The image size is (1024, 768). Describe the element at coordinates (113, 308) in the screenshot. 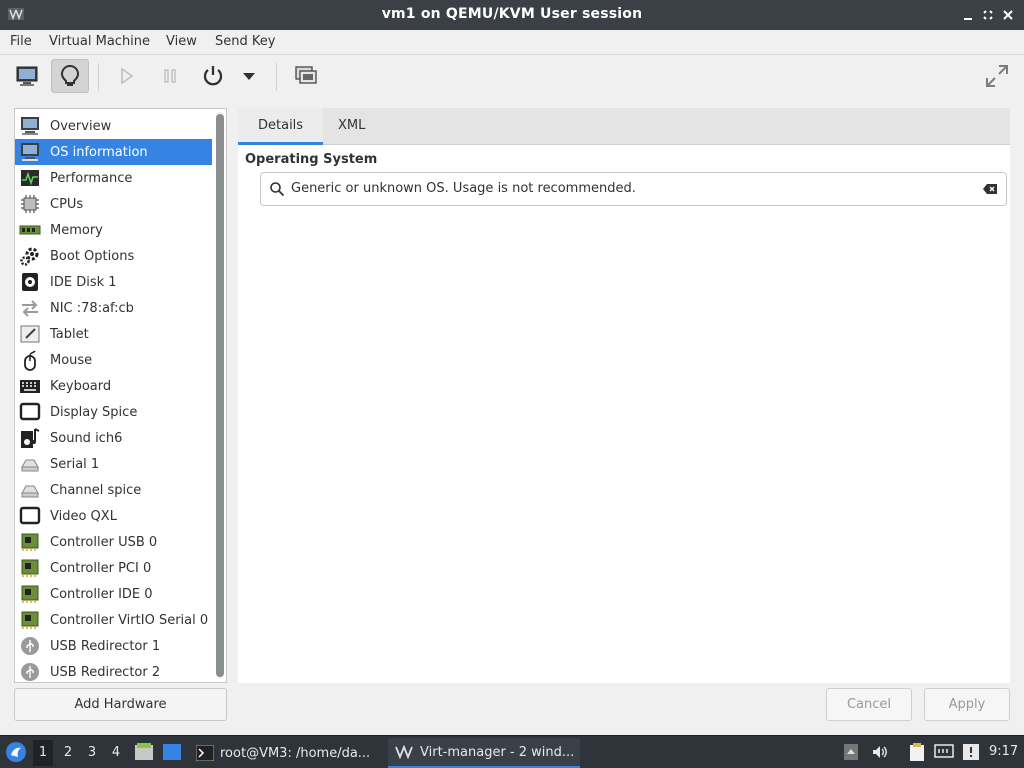

I see `sidebar-item-nic: NIC :78:af:cb` at that location.